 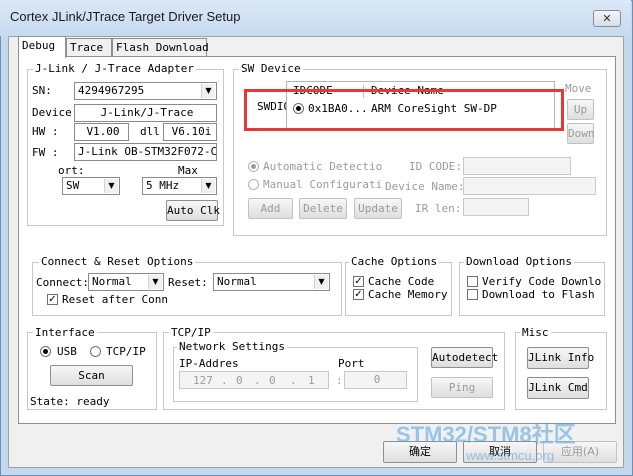 What do you see at coordinates (538, 294) in the screenshot?
I see `download-flash-label: Download to Flash` at bounding box center [538, 294].